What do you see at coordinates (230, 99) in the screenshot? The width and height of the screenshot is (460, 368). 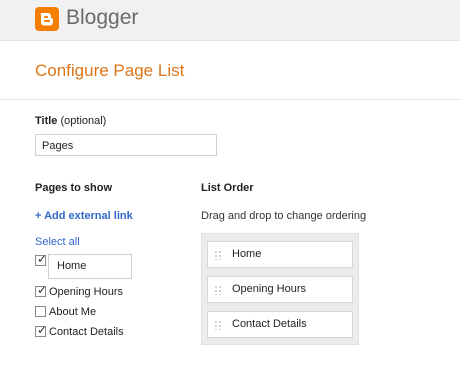 I see `divider` at bounding box center [230, 99].